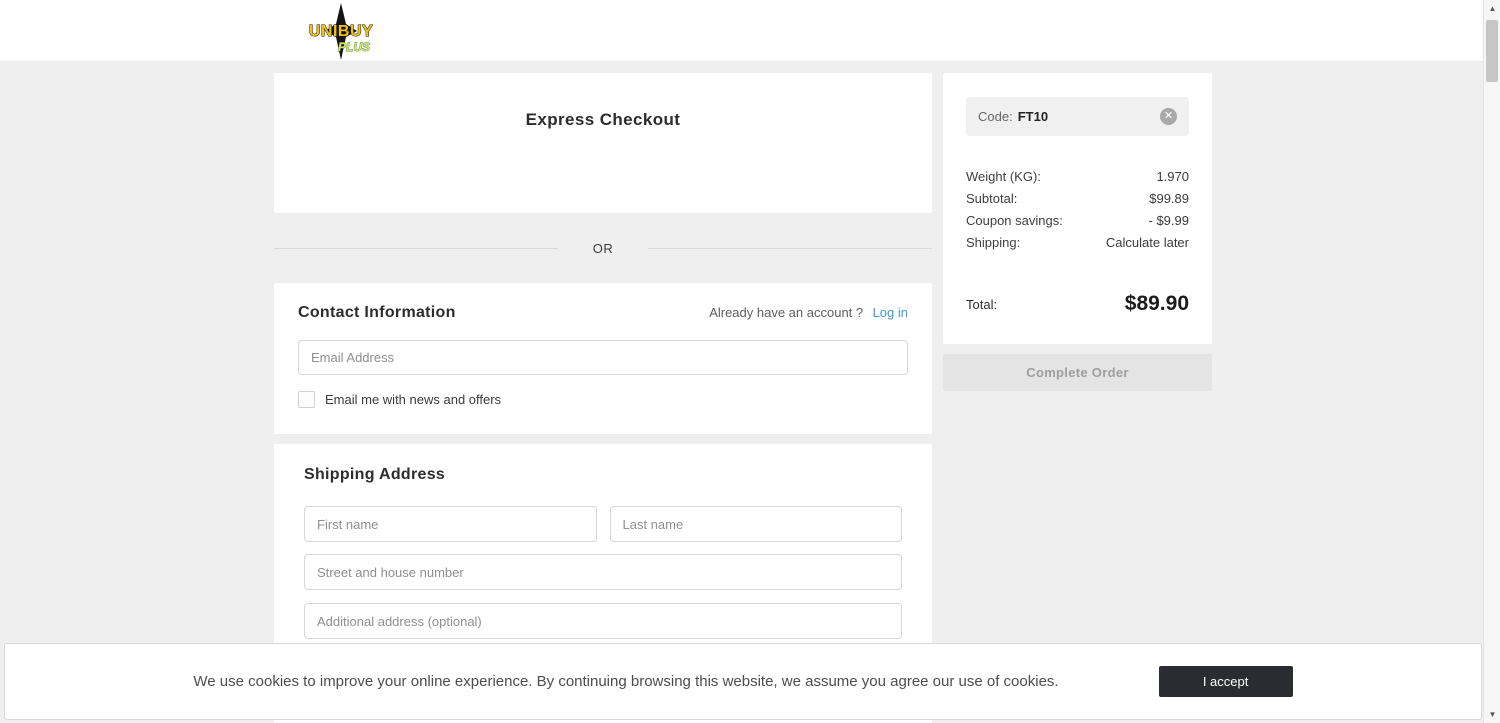  What do you see at coordinates (750, 31) in the screenshot?
I see `site-header: UNIBUY PLUS` at bounding box center [750, 31].